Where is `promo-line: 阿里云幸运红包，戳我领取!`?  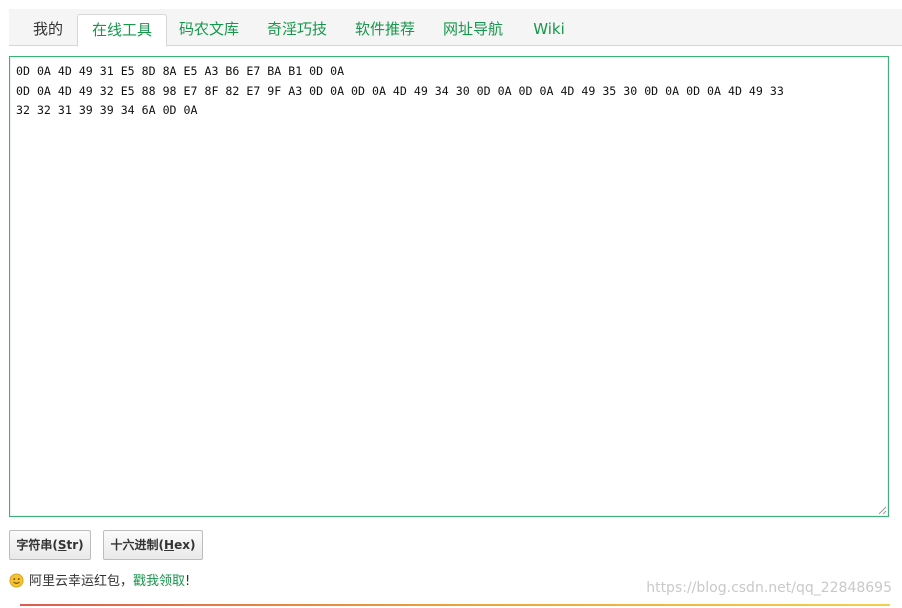
promo-line: 阿里云幸运红包，戳我领取! is located at coordinates (99, 582).